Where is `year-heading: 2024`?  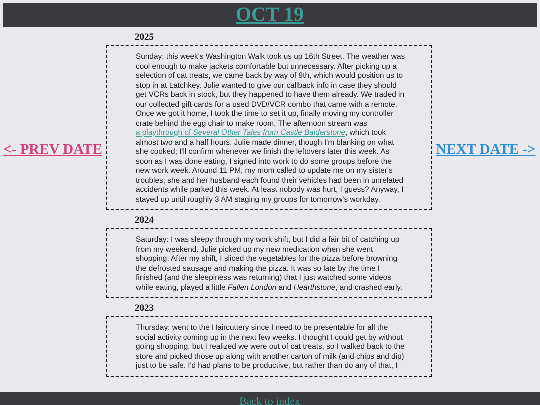
year-heading: 2024 is located at coordinates (144, 221).